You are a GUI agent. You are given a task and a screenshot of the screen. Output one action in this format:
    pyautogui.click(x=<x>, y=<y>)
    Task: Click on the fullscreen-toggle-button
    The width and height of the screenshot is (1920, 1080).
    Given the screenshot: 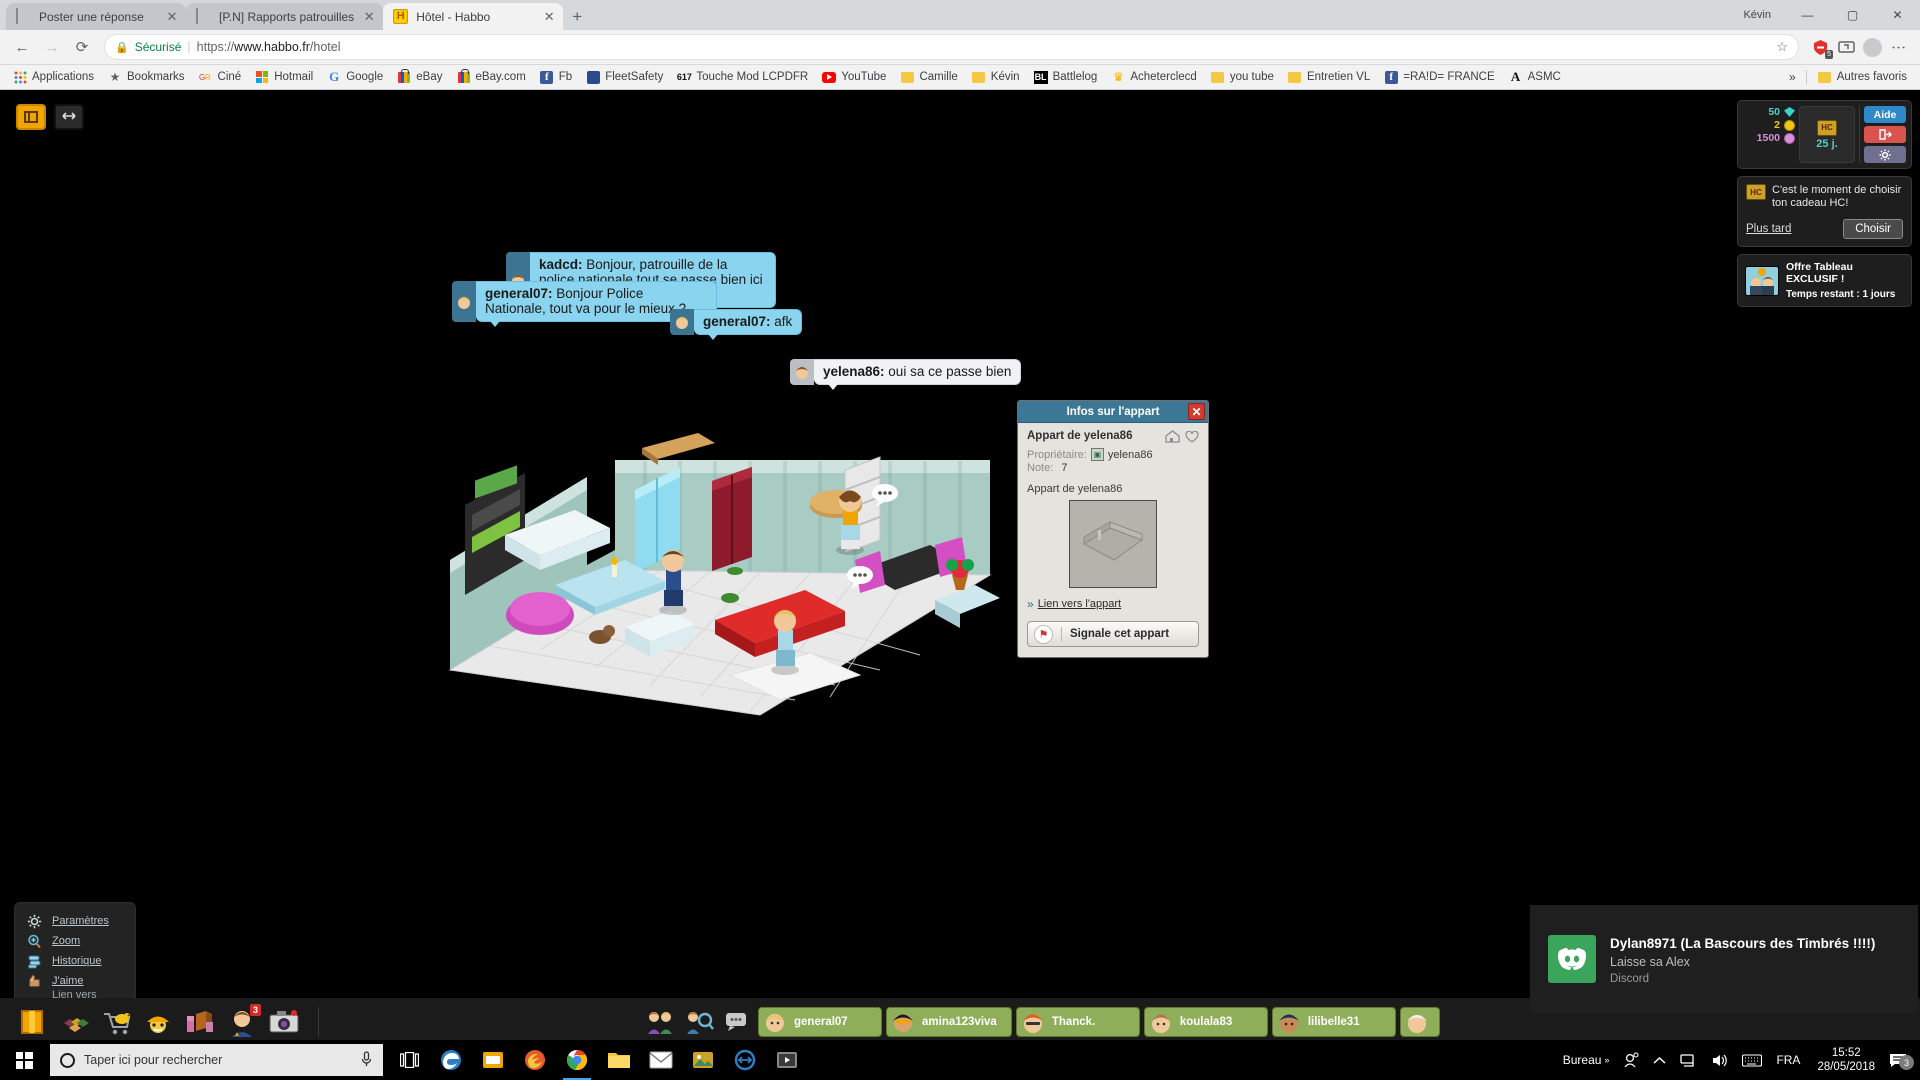 What is the action you would take?
    pyautogui.click(x=31, y=117)
    